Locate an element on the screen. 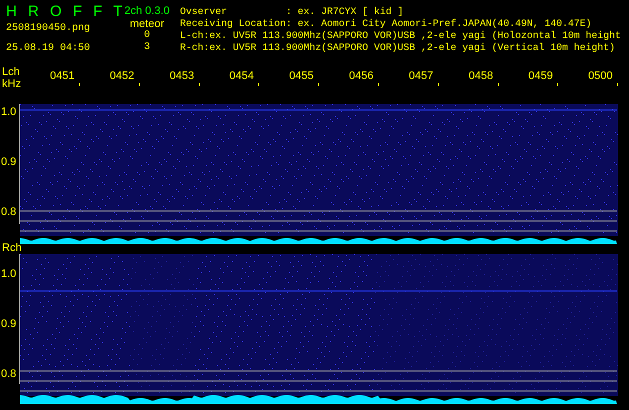 The width and height of the screenshot is (629, 410). time-label: 0454 is located at coordinates (241, 76).